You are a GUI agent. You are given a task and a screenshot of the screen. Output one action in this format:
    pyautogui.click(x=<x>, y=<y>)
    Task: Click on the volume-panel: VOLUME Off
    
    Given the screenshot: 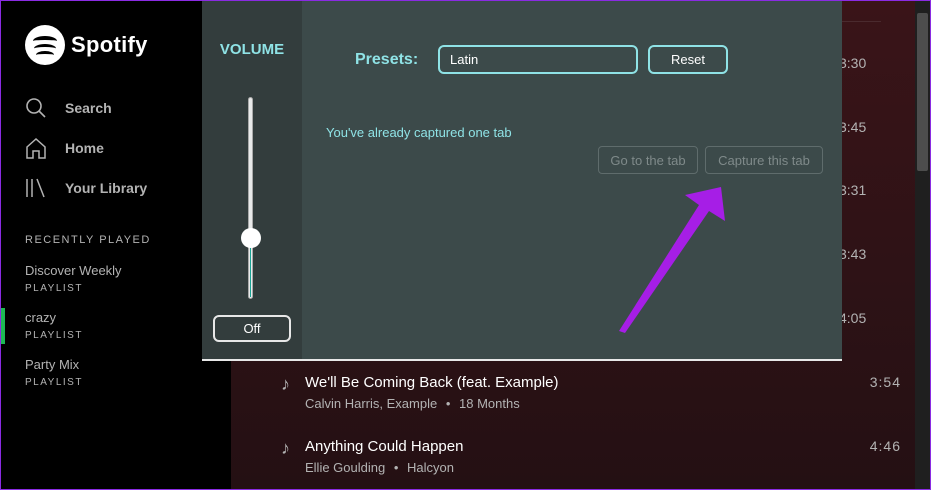 What is the action you would take?
    pyautogui.click(x=252, y=180)
    